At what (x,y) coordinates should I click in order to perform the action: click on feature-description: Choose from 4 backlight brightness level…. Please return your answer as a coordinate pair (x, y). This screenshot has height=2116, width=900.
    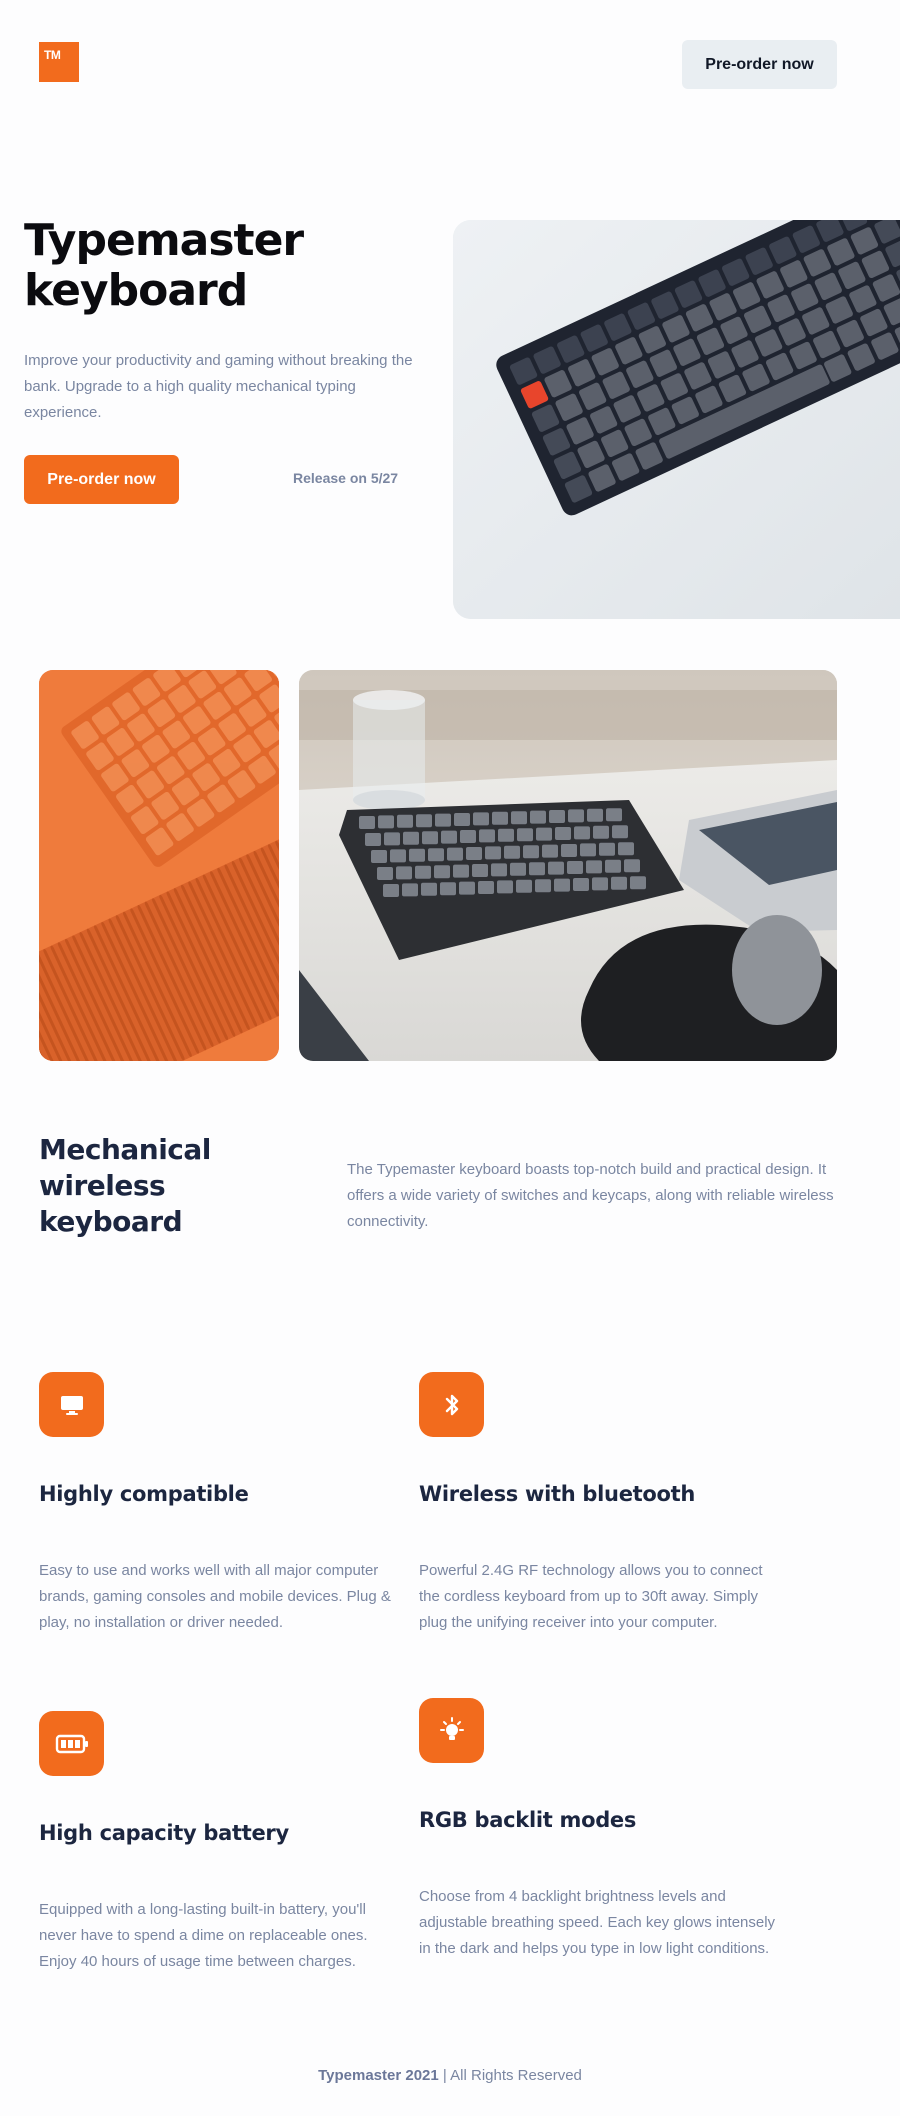
    Looking at the image, I should click on (597, 1922).